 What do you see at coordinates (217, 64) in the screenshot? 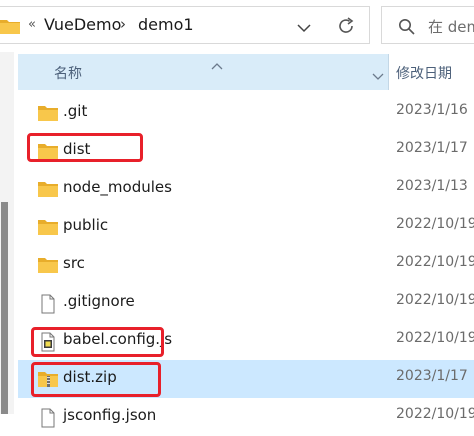
I see `sort-ascending-icon` at bounding box center [217, 64].